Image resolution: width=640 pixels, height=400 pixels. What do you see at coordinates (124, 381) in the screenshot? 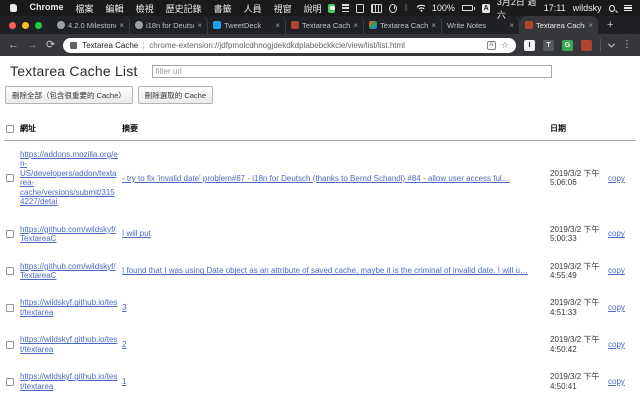
I see `cache-summary-link: 1` at bounding box center [124, 381].